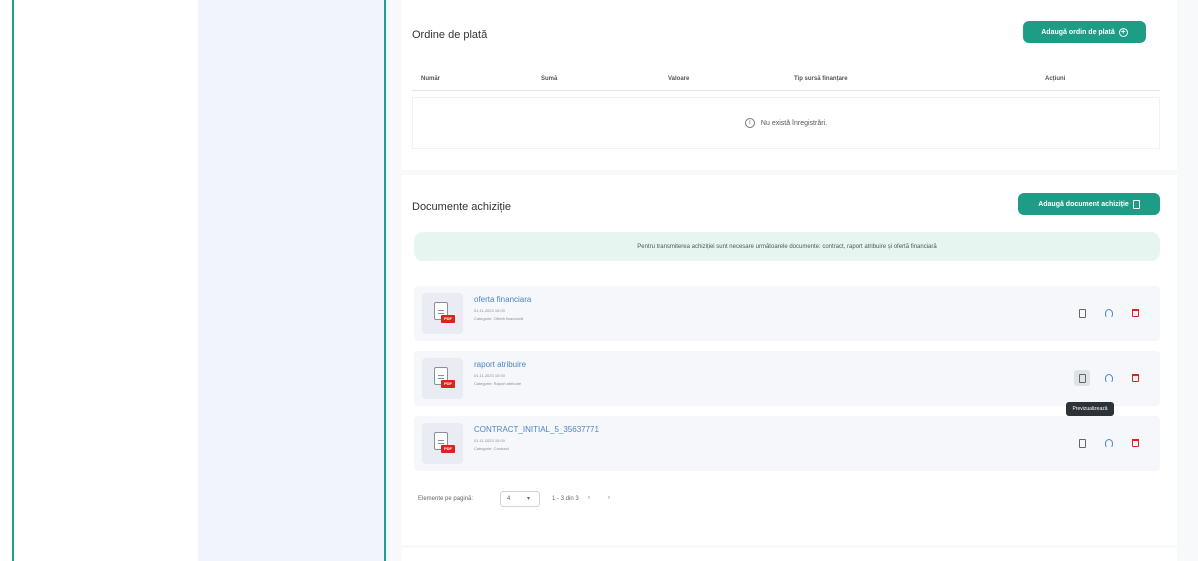 Image resolution: width=1198 pixels, height=561 pixels. I want to click on next-page-button: ›, so click(609, 498).